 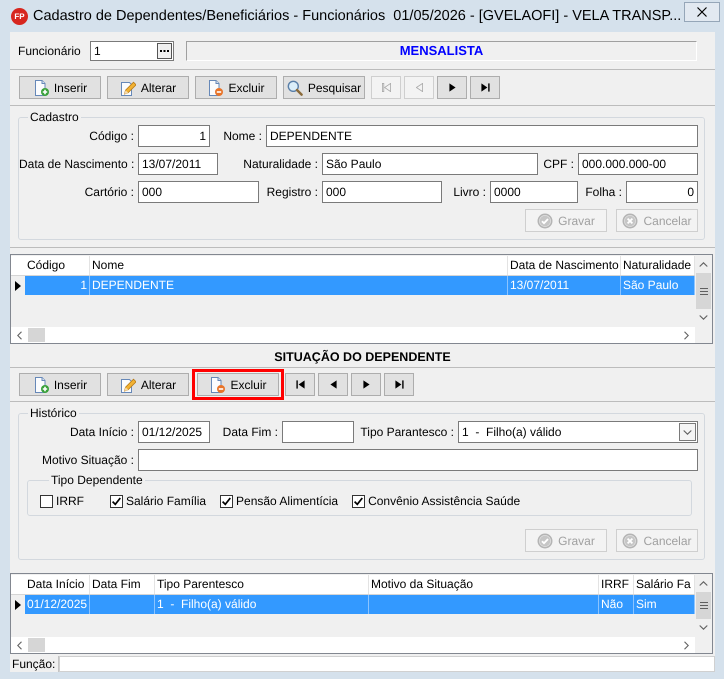 I want to click on column-header: Data de Nascimento, so click(x=564, y=265).